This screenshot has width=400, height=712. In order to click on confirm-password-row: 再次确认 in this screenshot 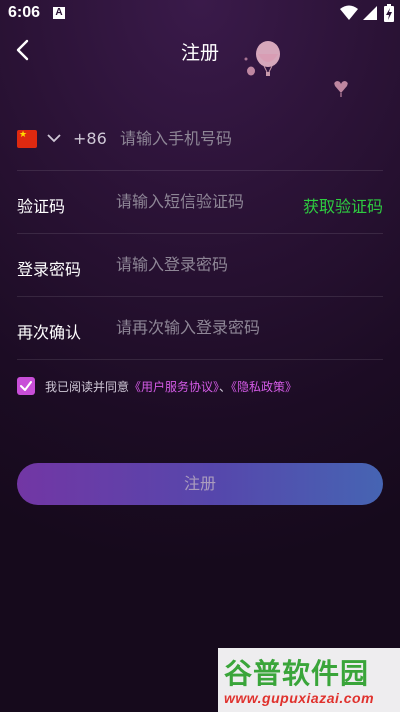, I will do `click(200, 328)`.